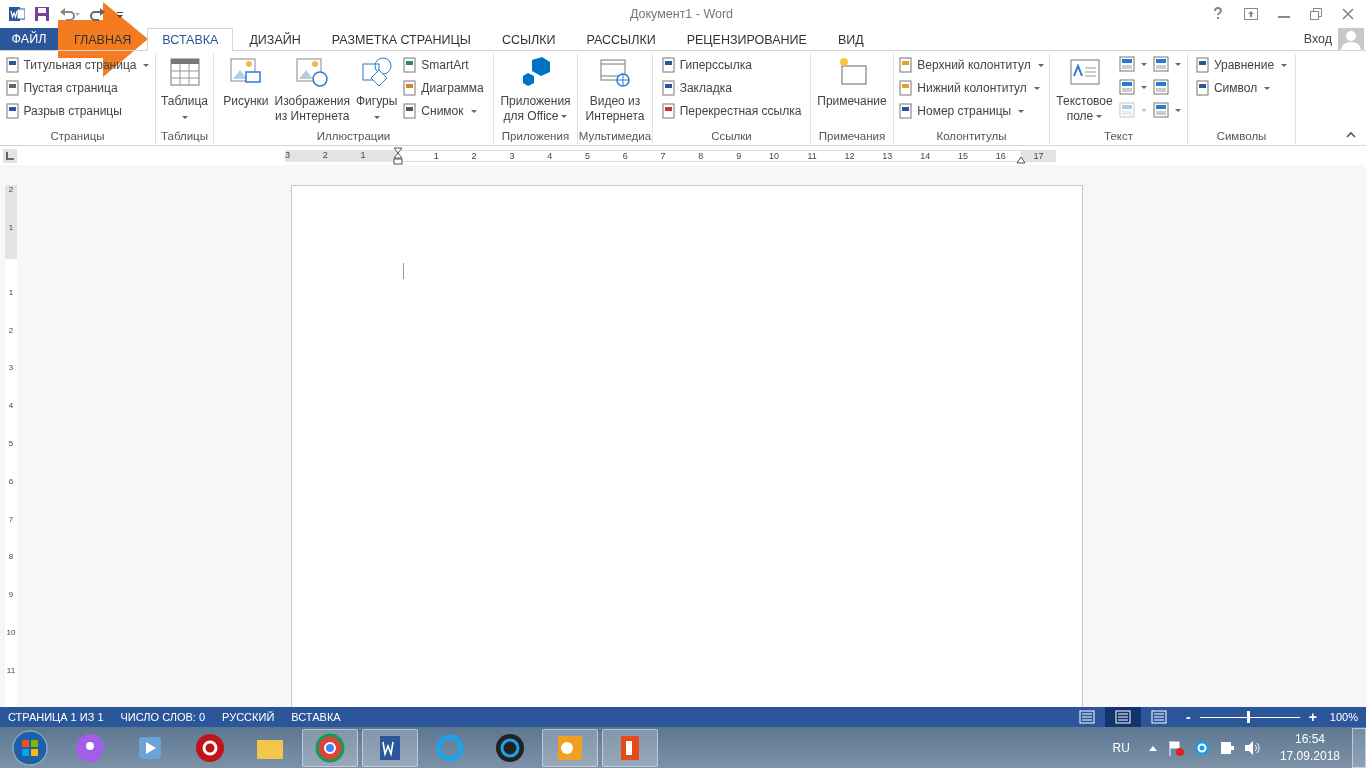 This screenshot has height=768, width=1366. I want to click on ruler-number: 8, so click(701, 155).